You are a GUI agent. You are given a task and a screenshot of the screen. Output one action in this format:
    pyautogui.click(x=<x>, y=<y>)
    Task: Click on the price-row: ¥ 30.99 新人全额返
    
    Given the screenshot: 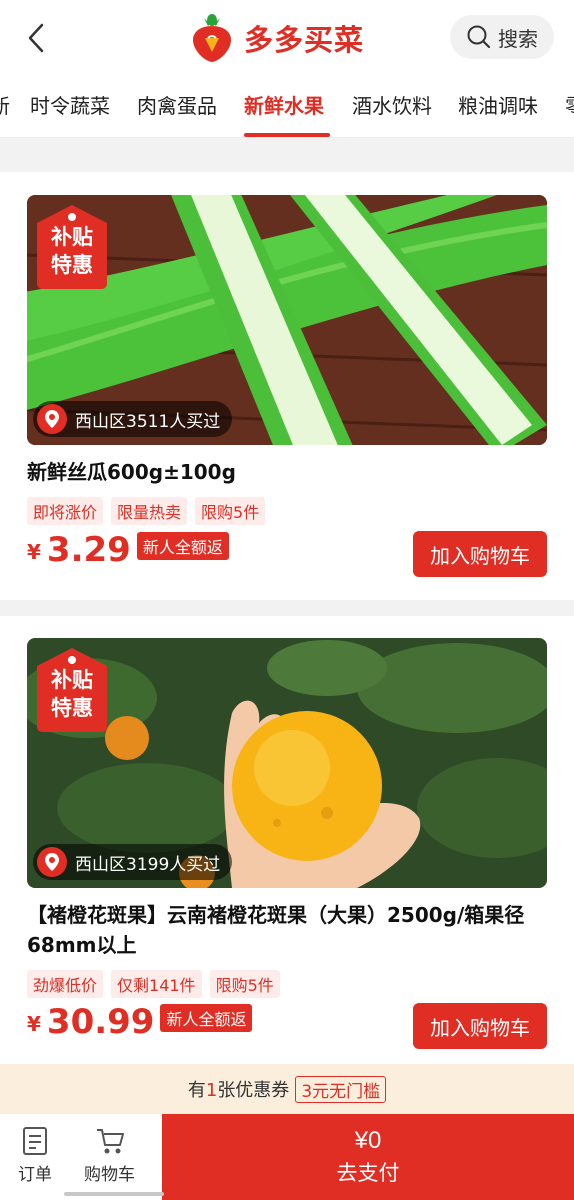 What is the action you would take?
    pyautogui.click(x=140, y=1022)
    